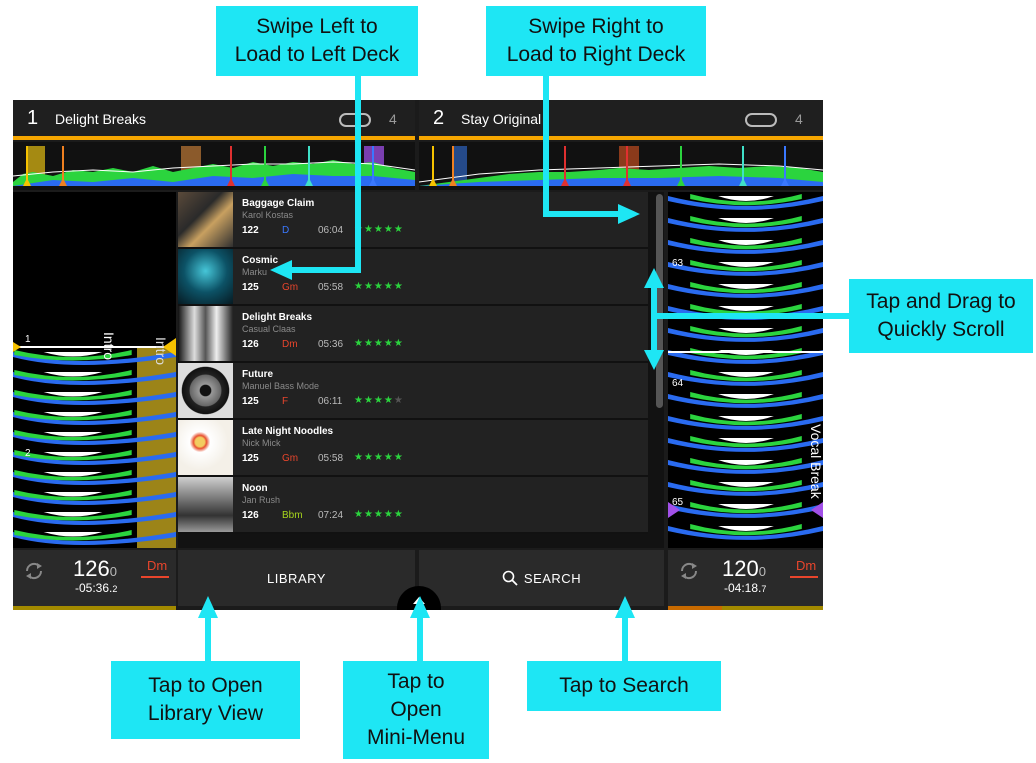 The height and width of the screenshot is (763, 1036). I want to click on deck-left-info: 1260 -05:36.2 Dm, so click(94, 580).